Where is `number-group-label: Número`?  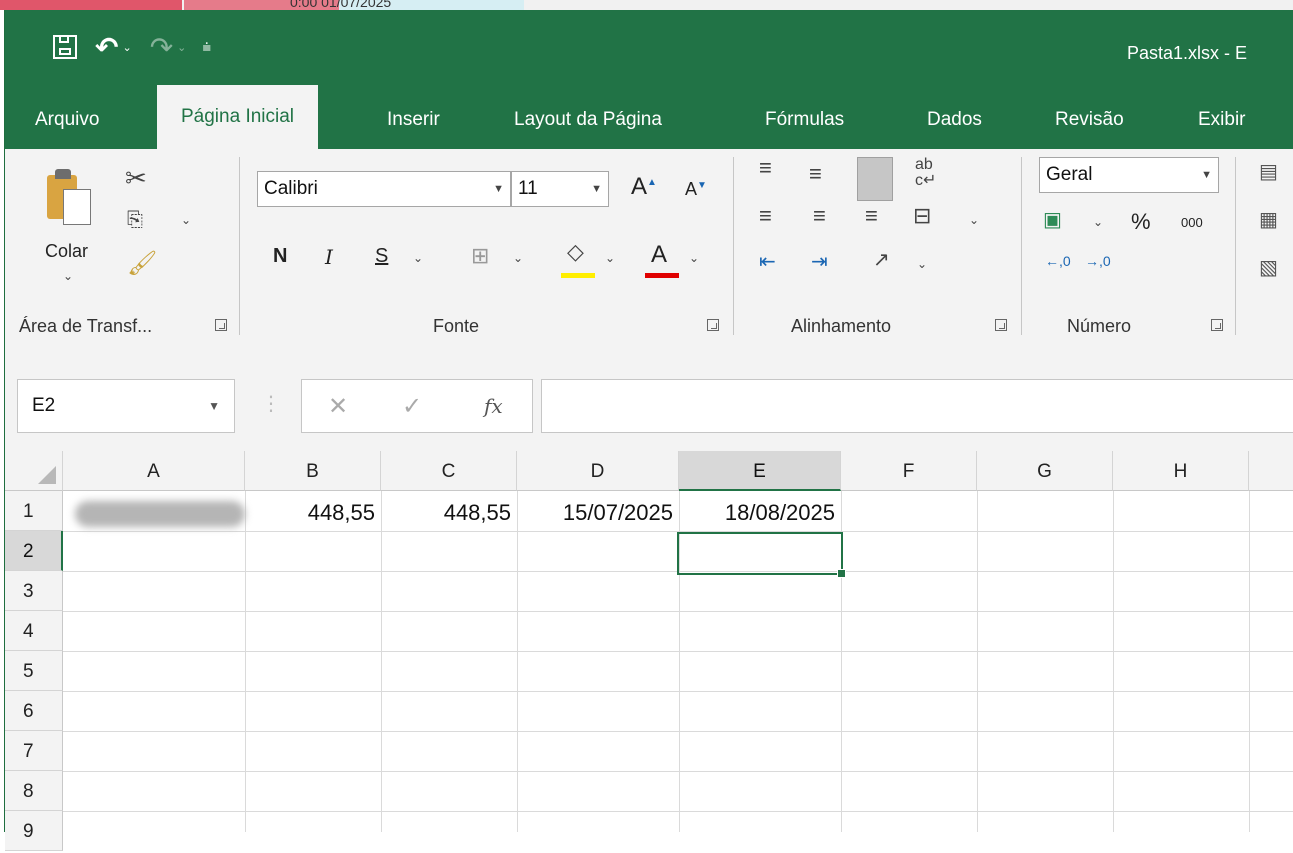
number-group-label: Número is located at coordinates (1099, 326).